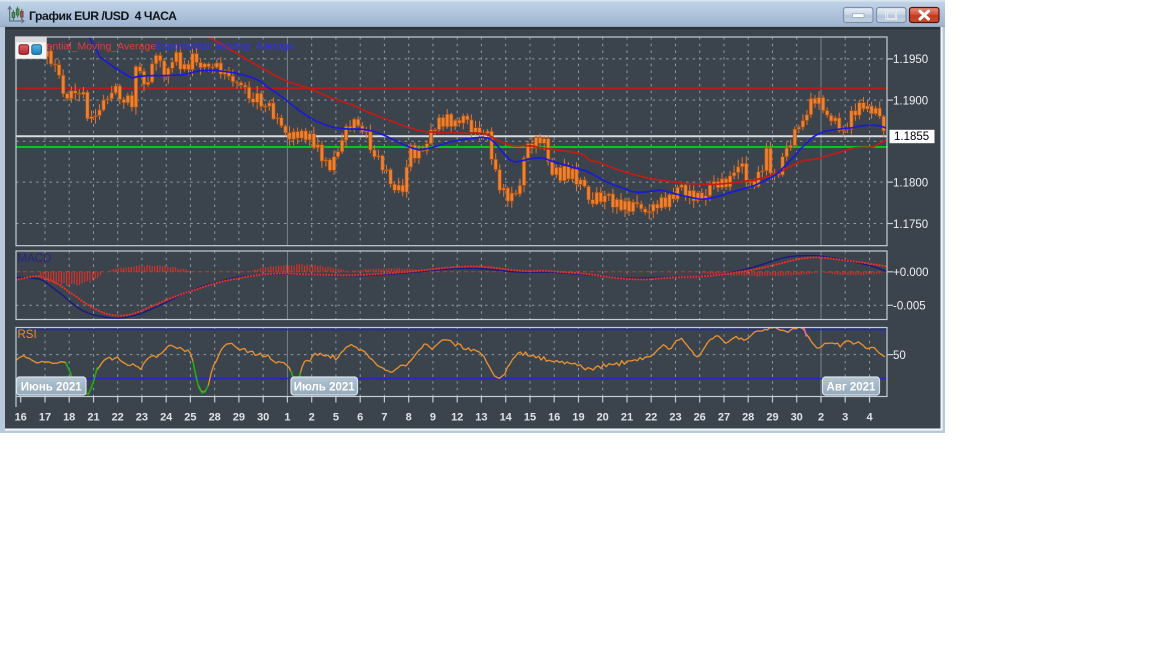  What do you see at coordinates (35, 259) in the screenshot?
I see `svg-text: MACD` at bounding box center [35, 259].